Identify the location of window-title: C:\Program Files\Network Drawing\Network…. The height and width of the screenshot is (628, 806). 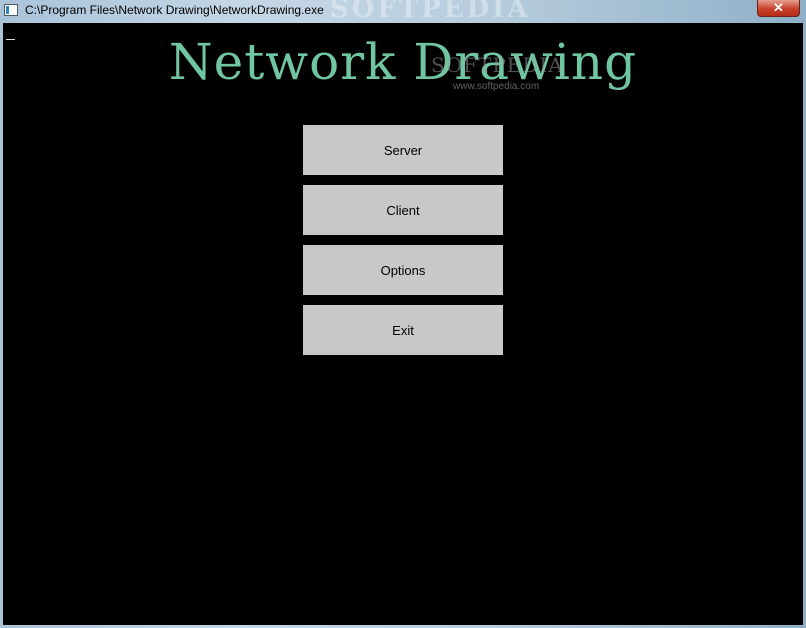
(174, 10).